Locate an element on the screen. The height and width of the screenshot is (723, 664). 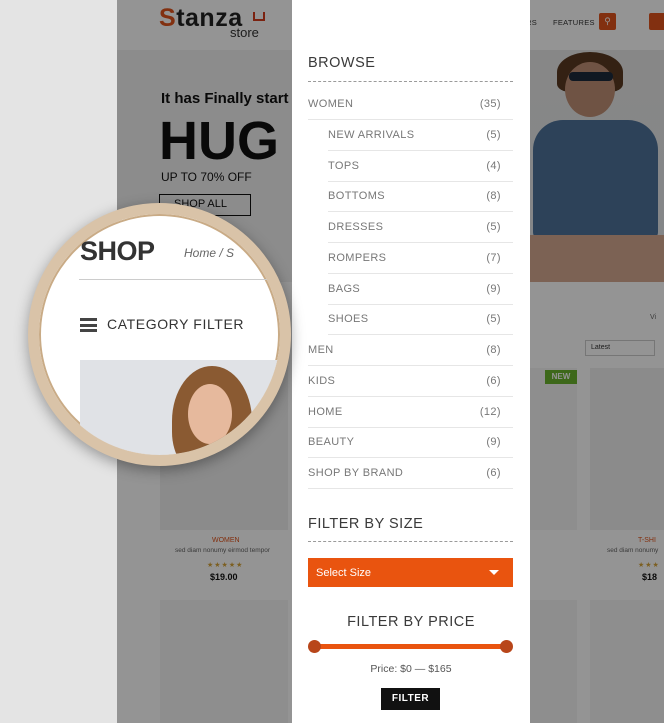
category-count: (12) is located at coordinates (490, 411).